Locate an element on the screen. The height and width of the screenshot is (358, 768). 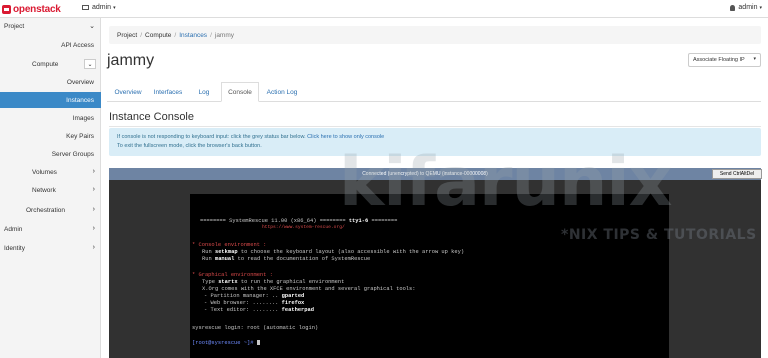
breadcrumb-compute: Compute is located at coordinates (158, 35).